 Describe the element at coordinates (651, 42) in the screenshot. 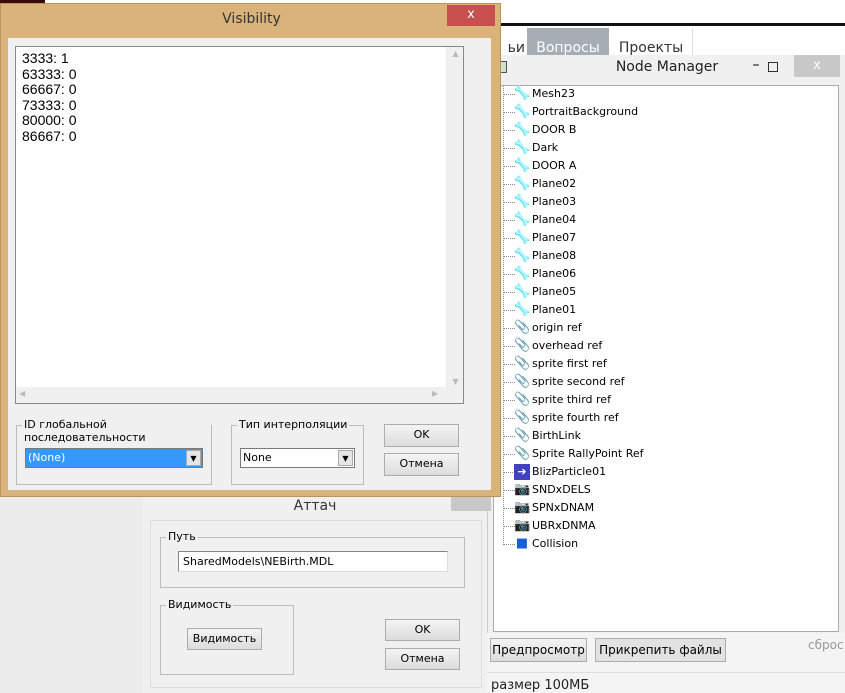

I see `tab-projects: Проекты` at that location.